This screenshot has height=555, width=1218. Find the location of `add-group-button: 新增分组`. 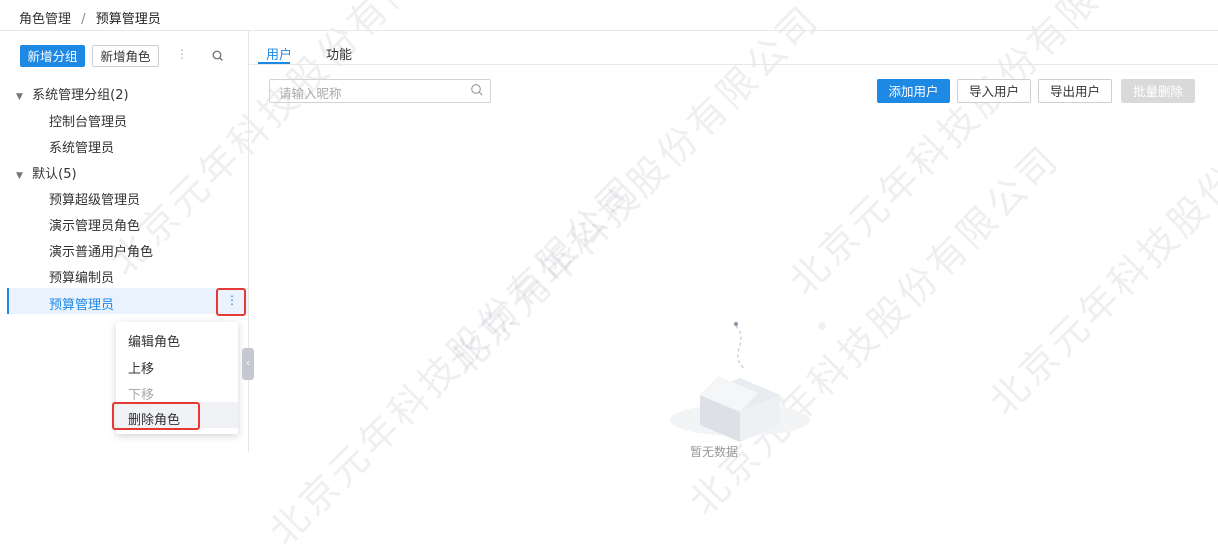

add-group-button: 新增分组 is located at coordinates (52, 56).